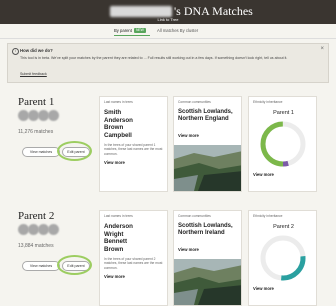 Image resolution: width=336 pixels, height=306 pixels. I want to click on ethnicity-card: Ethnicity inheritance Parent 1 View more, so click(282, 144).